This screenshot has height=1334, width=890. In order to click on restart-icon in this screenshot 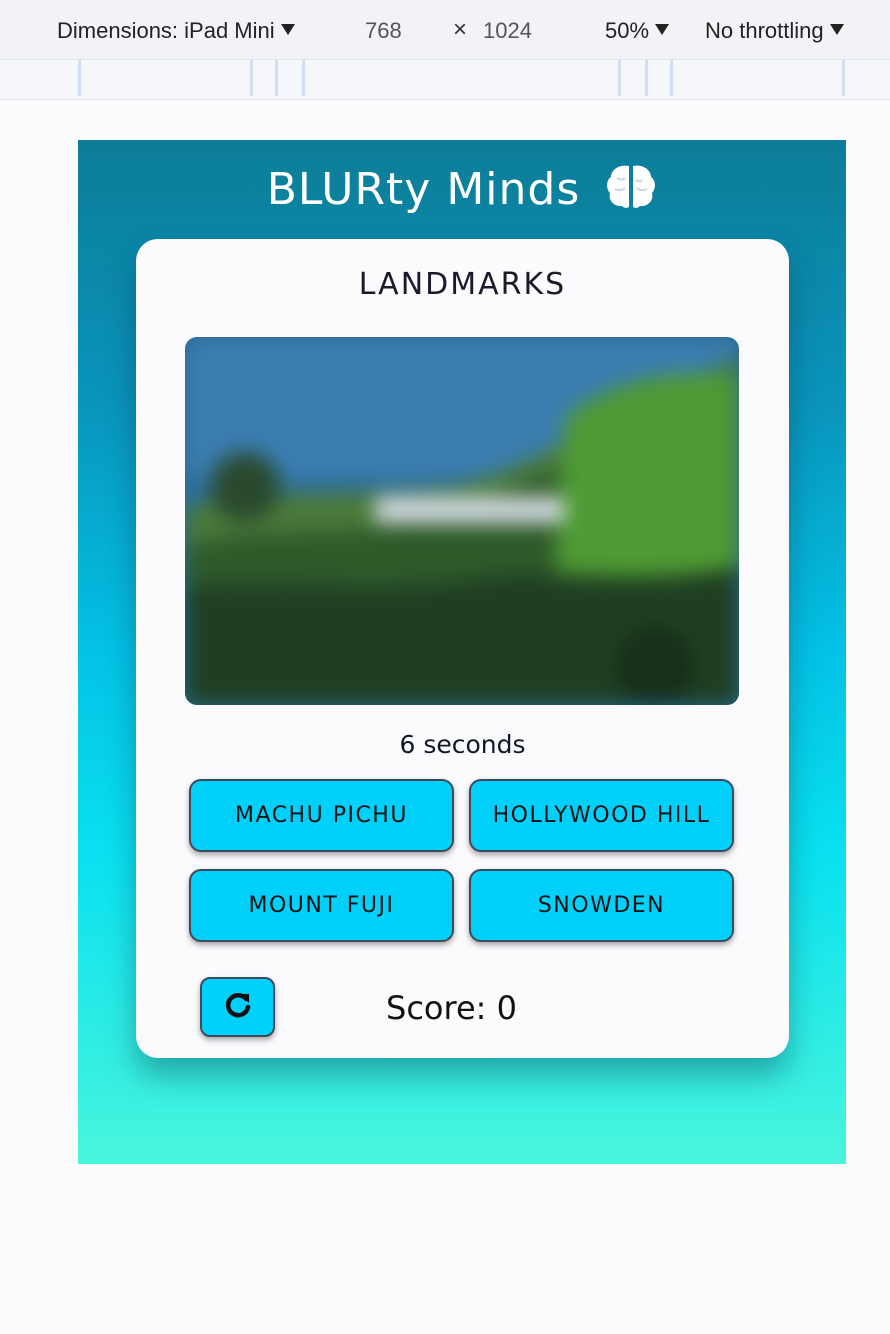, I will do `click(238, 1007)`.